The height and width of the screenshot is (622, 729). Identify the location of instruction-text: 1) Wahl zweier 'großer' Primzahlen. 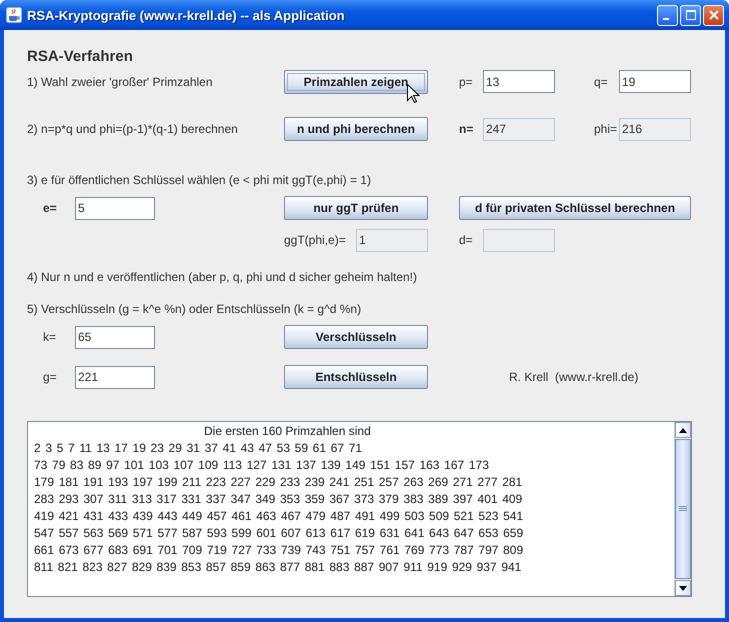
(120, 81).